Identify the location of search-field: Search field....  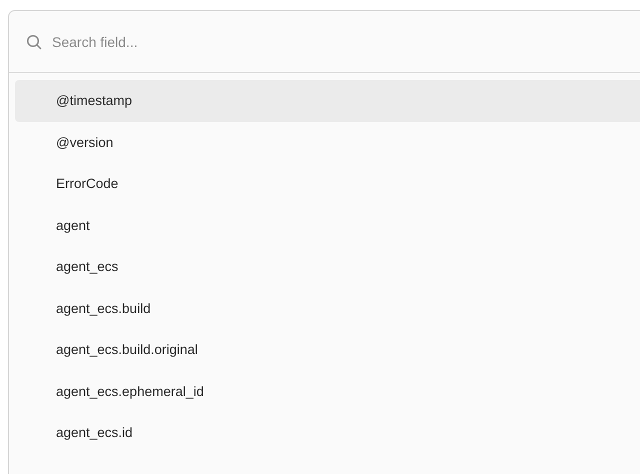
(252, 42).